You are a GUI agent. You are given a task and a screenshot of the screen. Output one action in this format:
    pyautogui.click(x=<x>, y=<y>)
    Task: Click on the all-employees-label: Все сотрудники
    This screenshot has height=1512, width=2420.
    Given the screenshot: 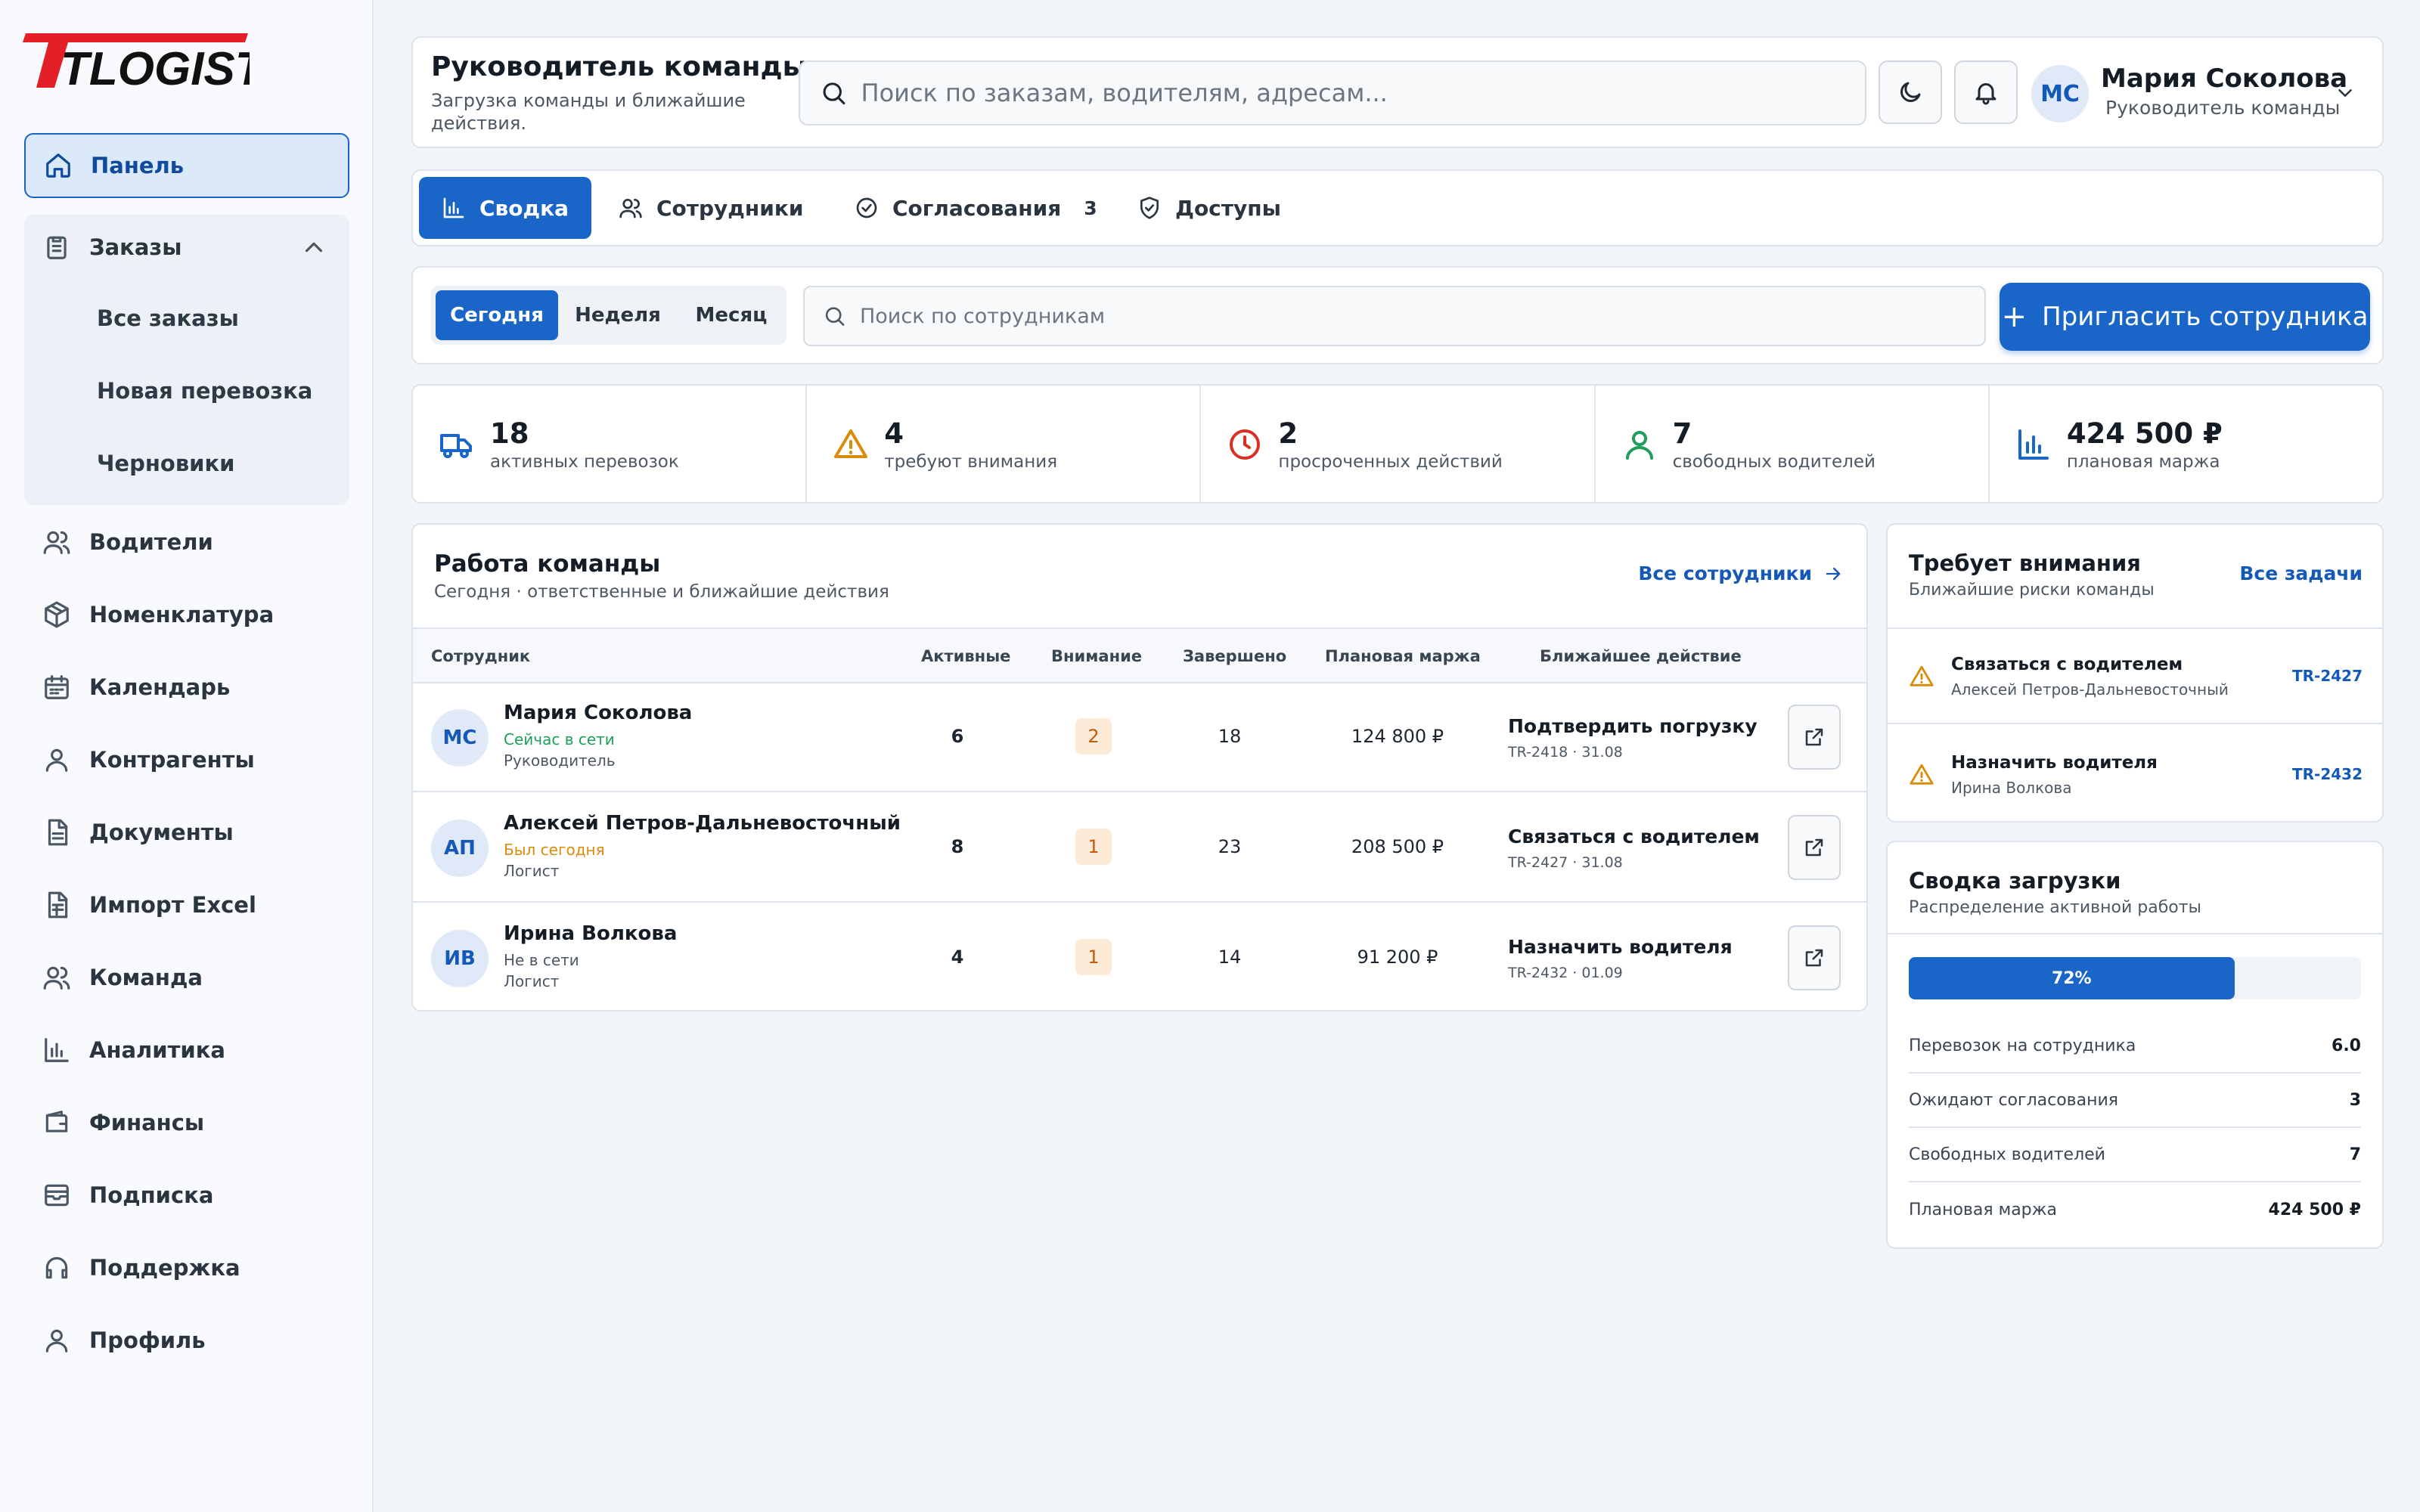 What is the action you would take?
    pyautogui.click(x=1725, y=573)
    